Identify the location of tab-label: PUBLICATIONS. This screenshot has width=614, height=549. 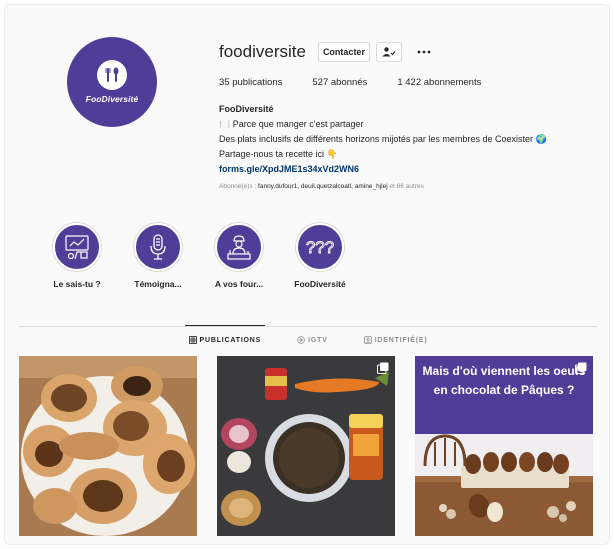
(230, 340).